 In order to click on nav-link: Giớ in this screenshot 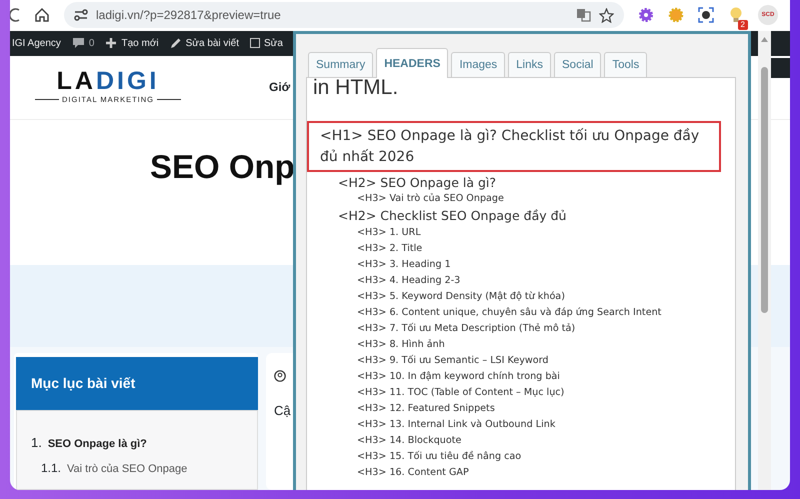, I will do `click(279, 87)`.